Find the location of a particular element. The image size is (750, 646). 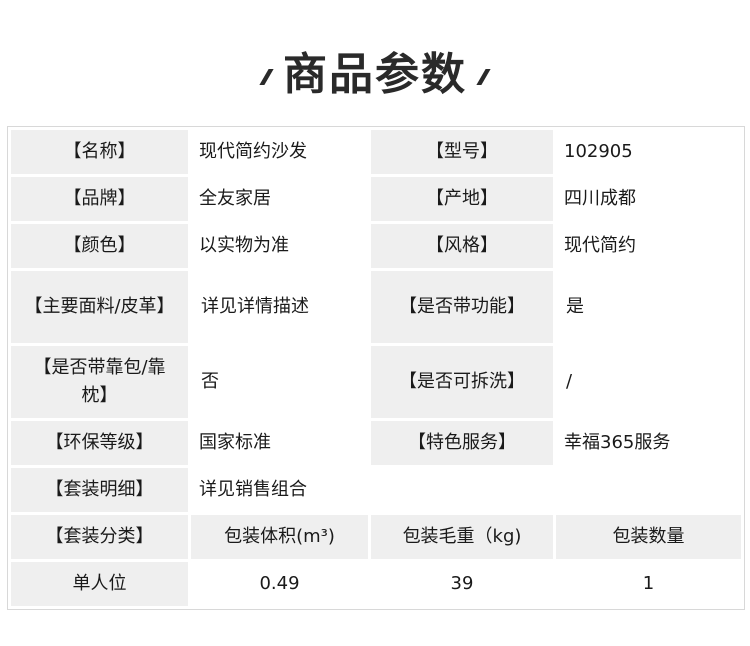

table-row: 【环保等级】 国家标准 【特色服务】 幸福365服务 is located at coordinates (376, 443).